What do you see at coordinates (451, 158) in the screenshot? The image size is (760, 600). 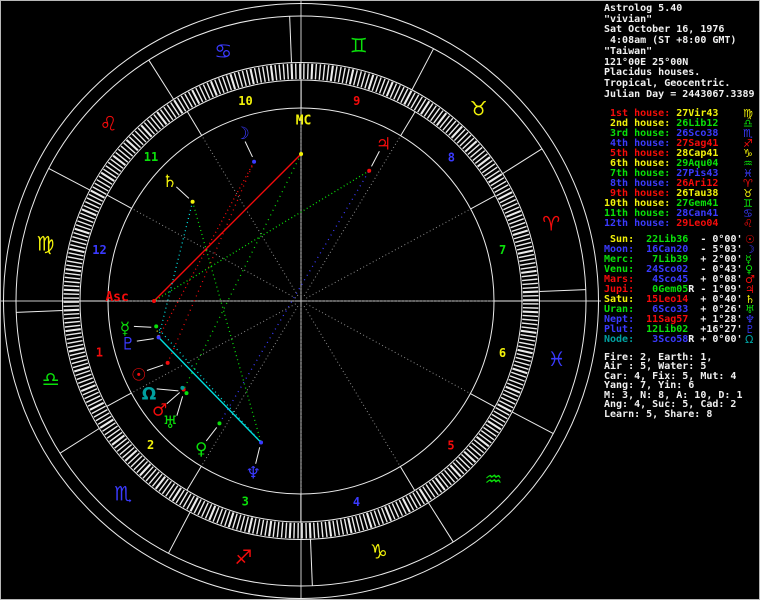 I see `house-number: 8` at bounding box center [451, 158].